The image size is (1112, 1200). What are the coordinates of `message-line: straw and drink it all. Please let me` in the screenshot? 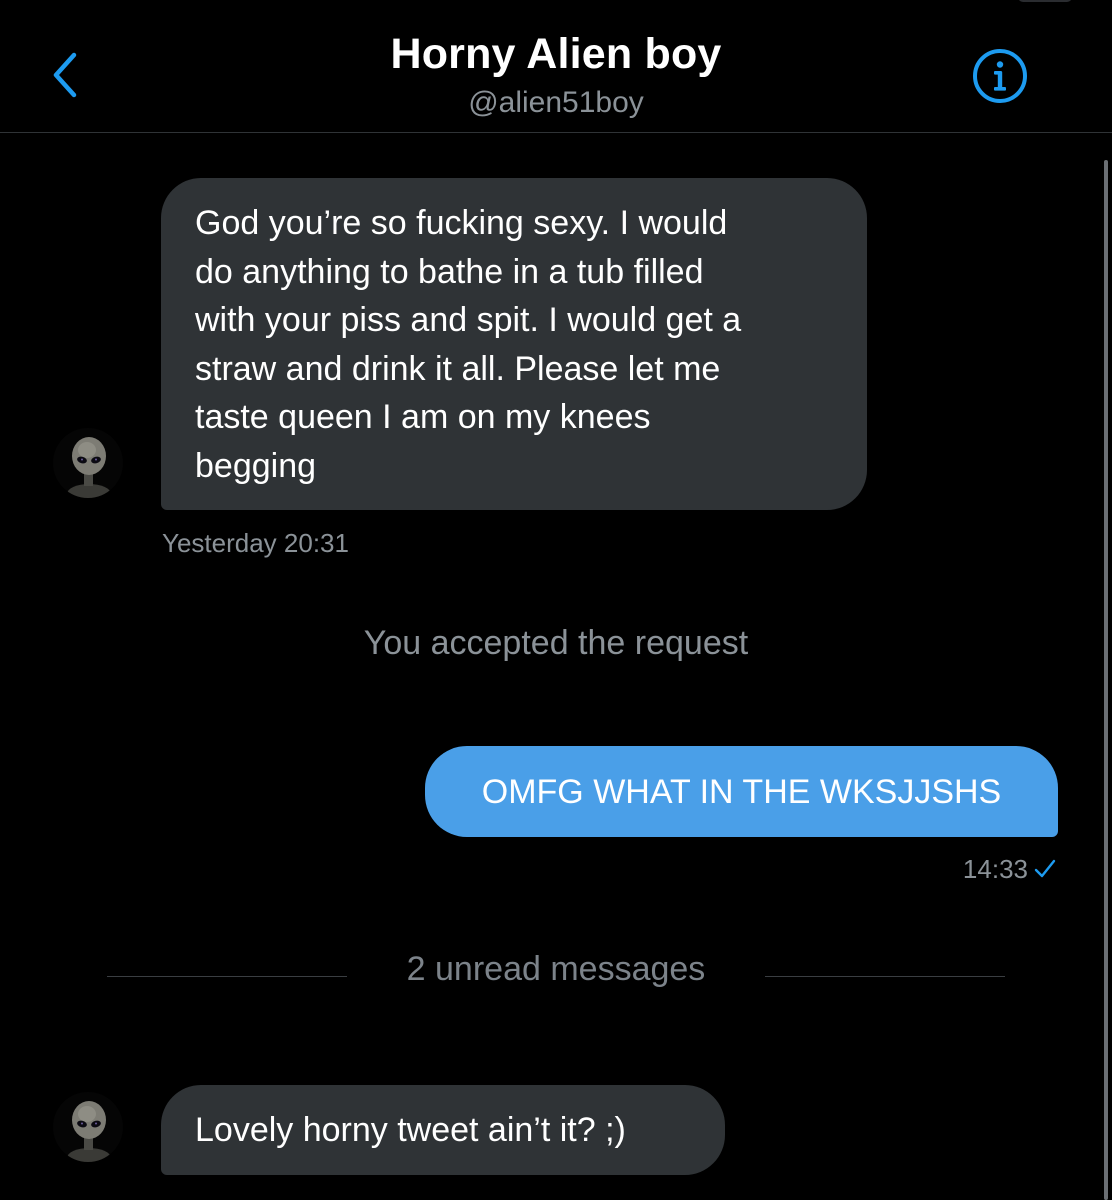 It's located at (458, 368).